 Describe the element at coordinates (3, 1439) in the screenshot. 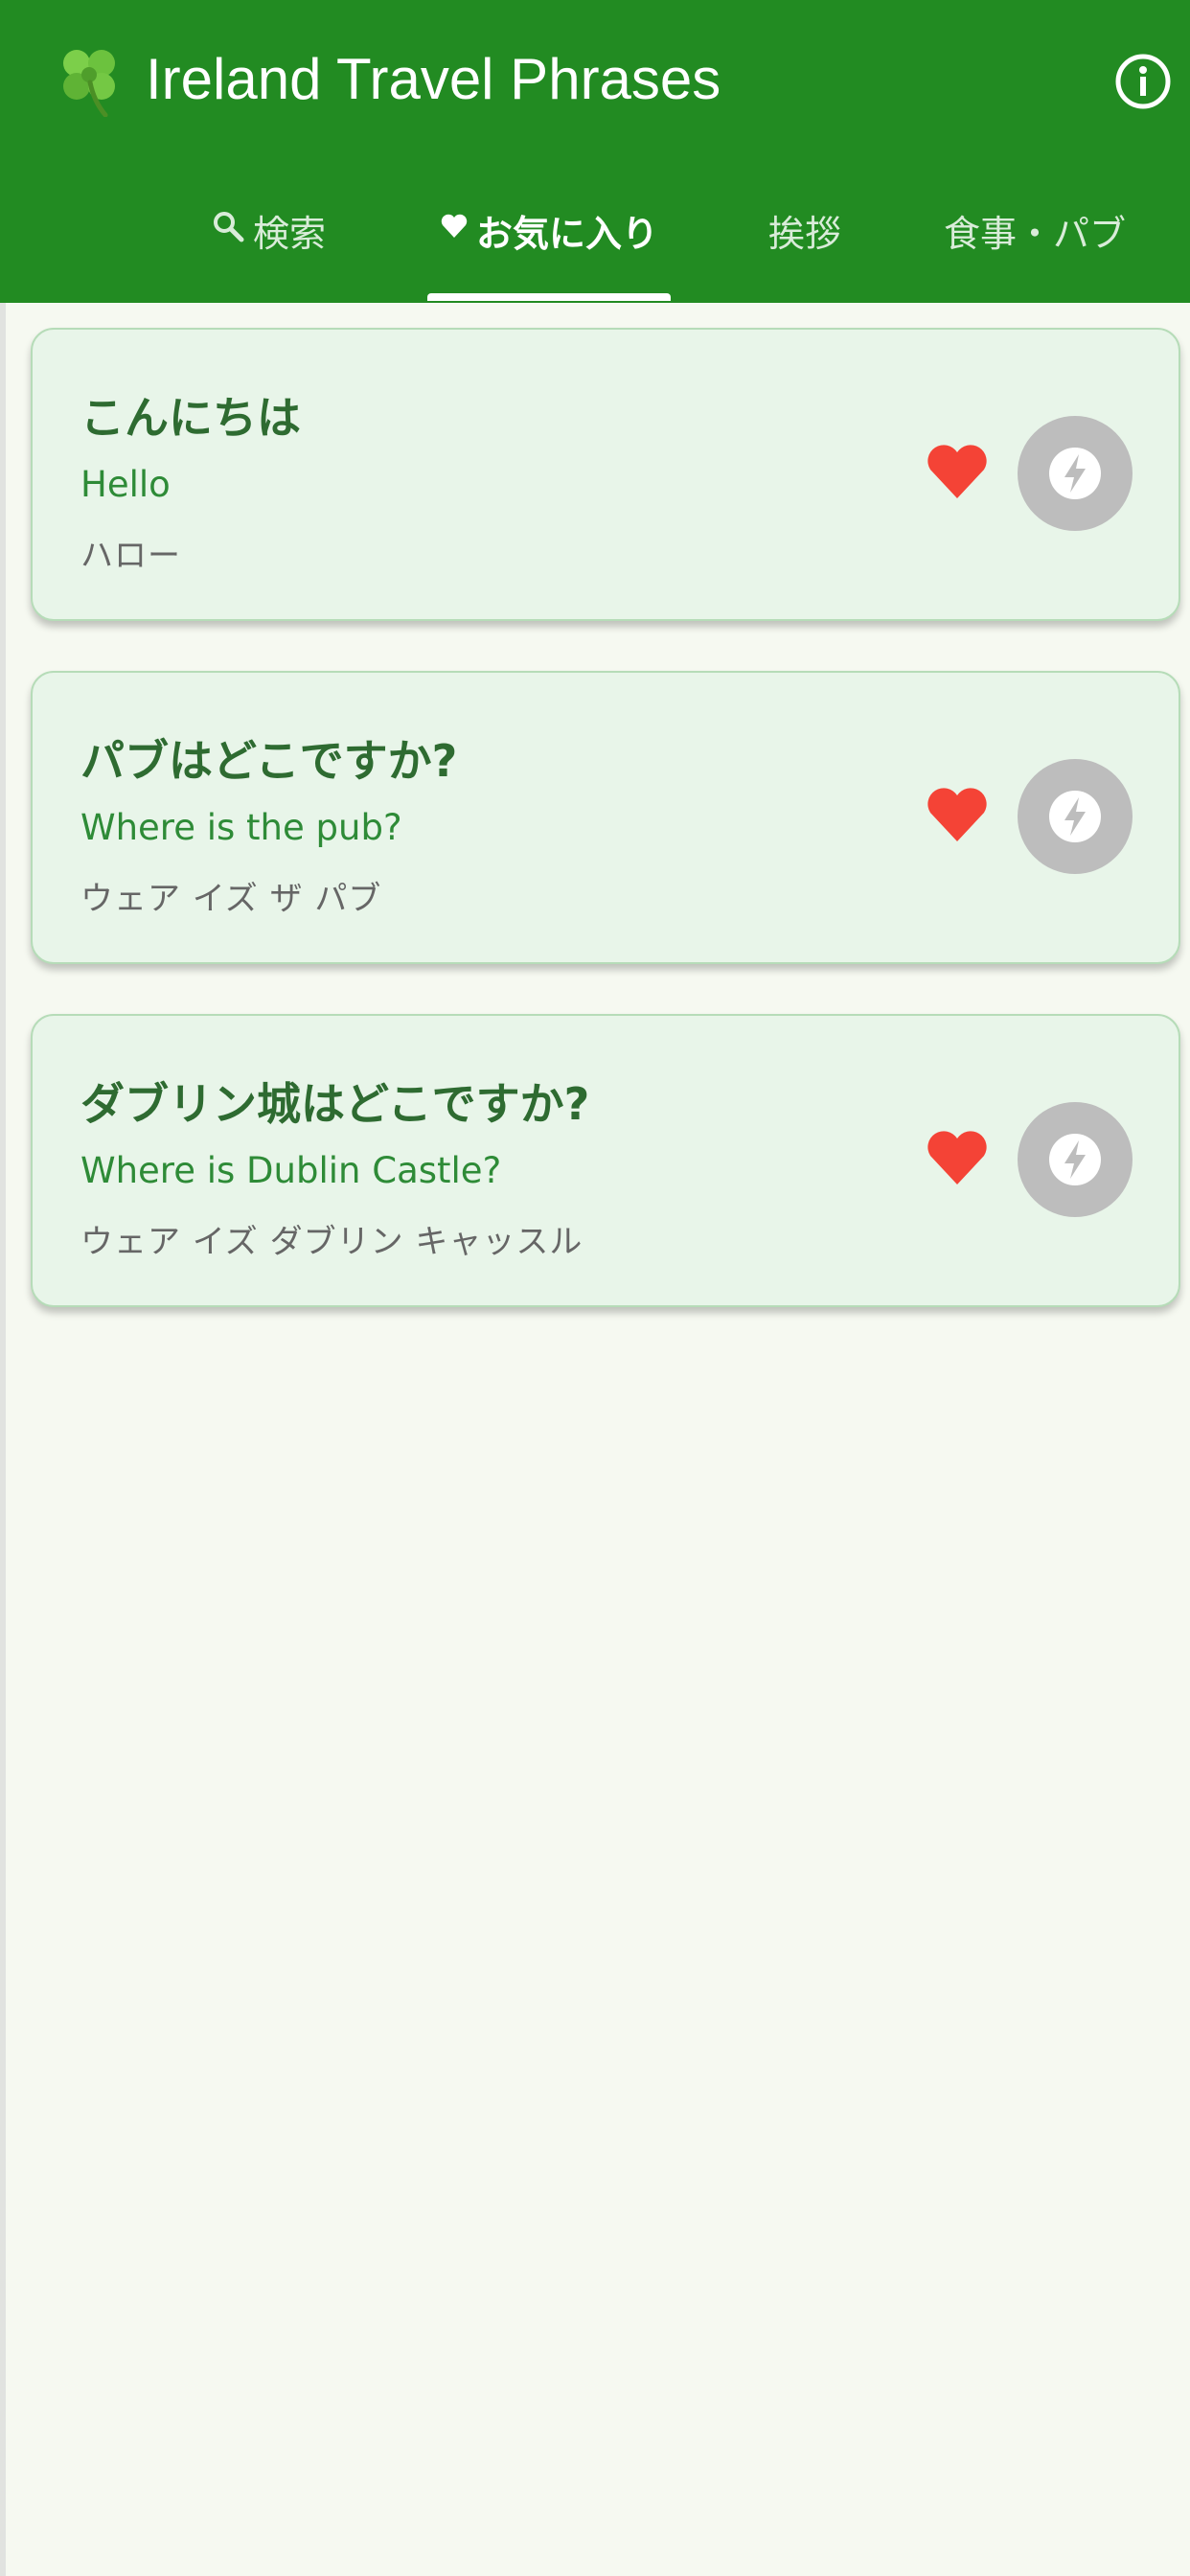

I see `left-edge-divider` at that location.